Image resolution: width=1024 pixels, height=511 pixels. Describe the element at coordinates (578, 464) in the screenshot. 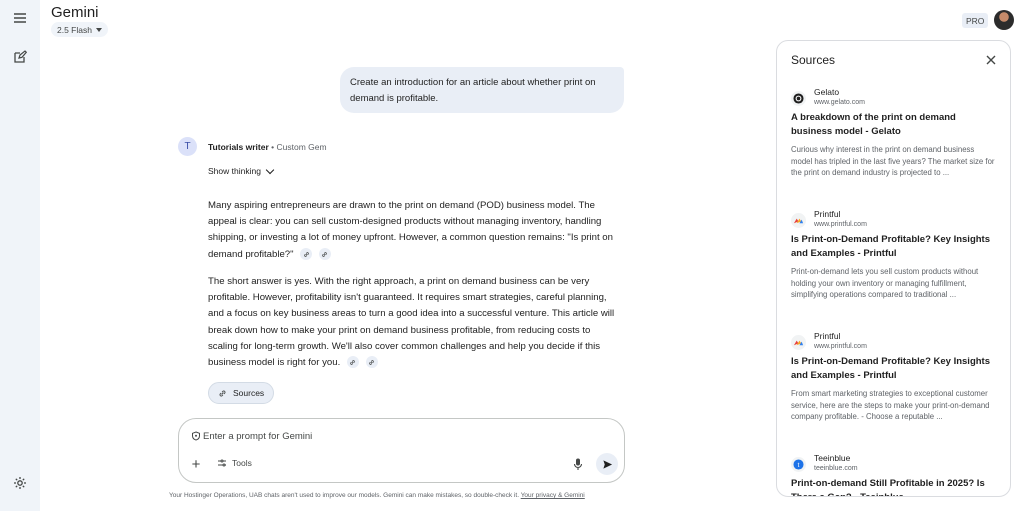

I see `microphone-icon` at that location.